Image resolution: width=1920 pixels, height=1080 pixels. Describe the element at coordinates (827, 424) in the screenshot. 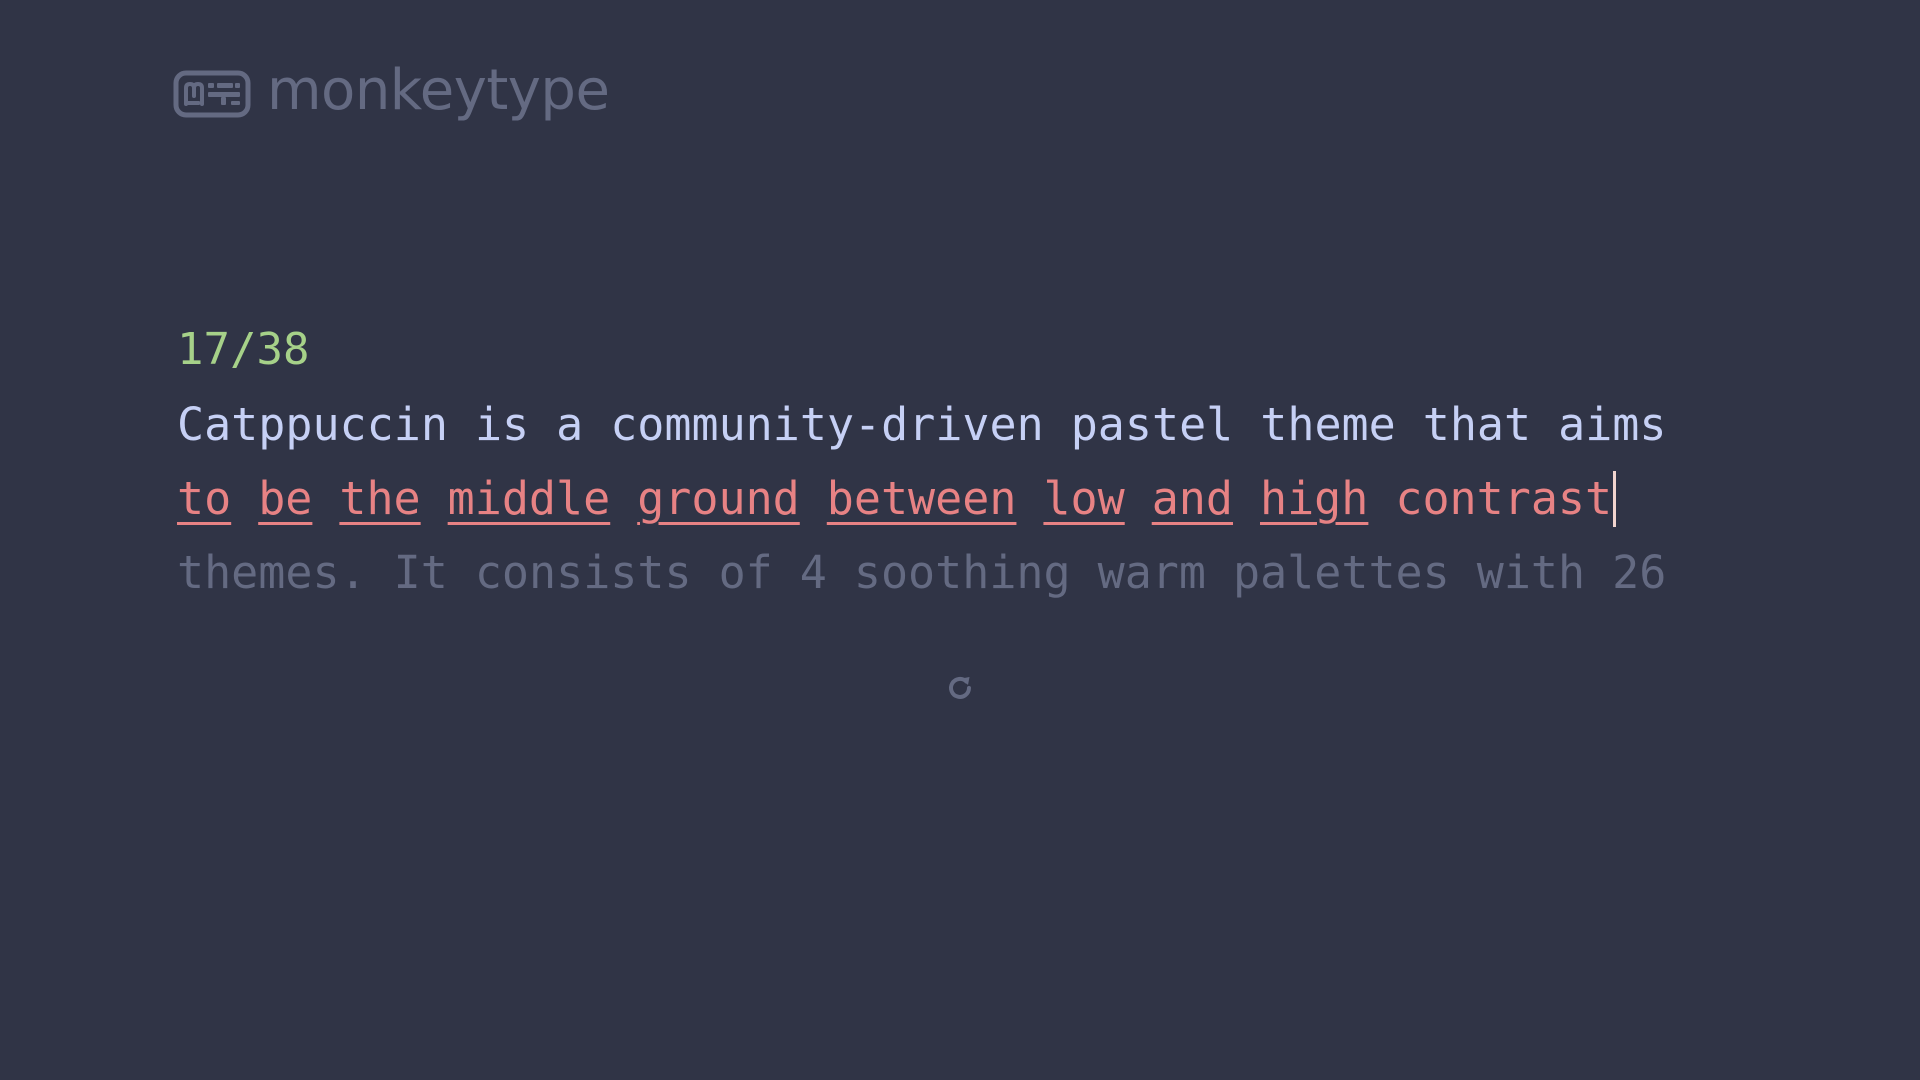

I see `typed-word: community-driven` at that location.